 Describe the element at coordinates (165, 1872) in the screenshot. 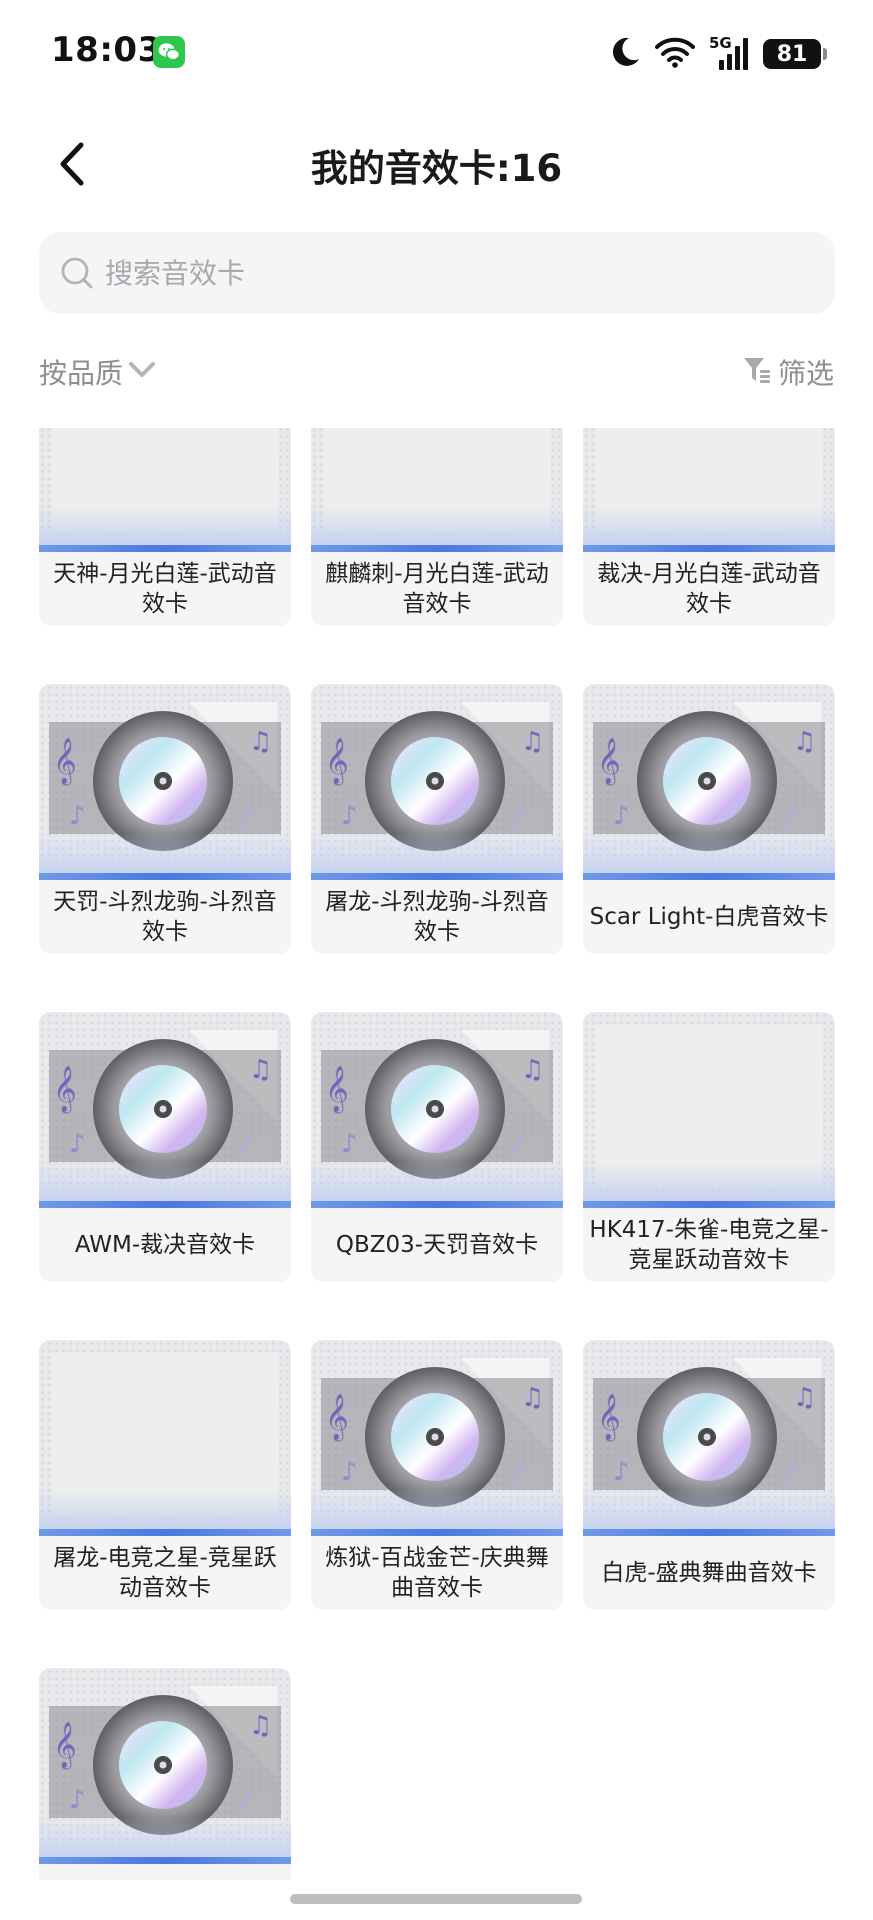

I see `sound-card-name: AWM-昌龙-怀旧音效卡` at that location.